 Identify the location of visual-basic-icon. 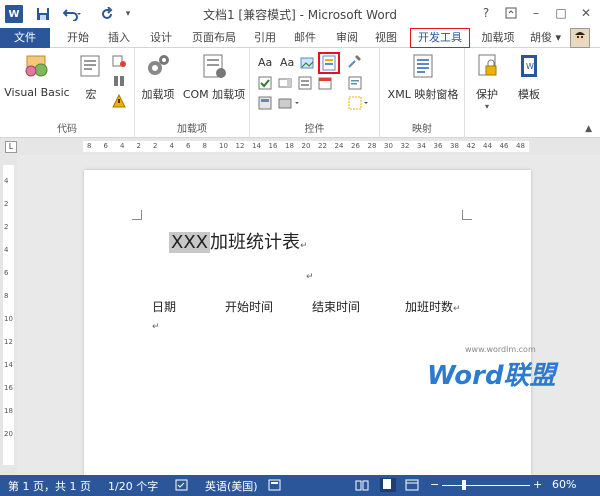
(37, 66).